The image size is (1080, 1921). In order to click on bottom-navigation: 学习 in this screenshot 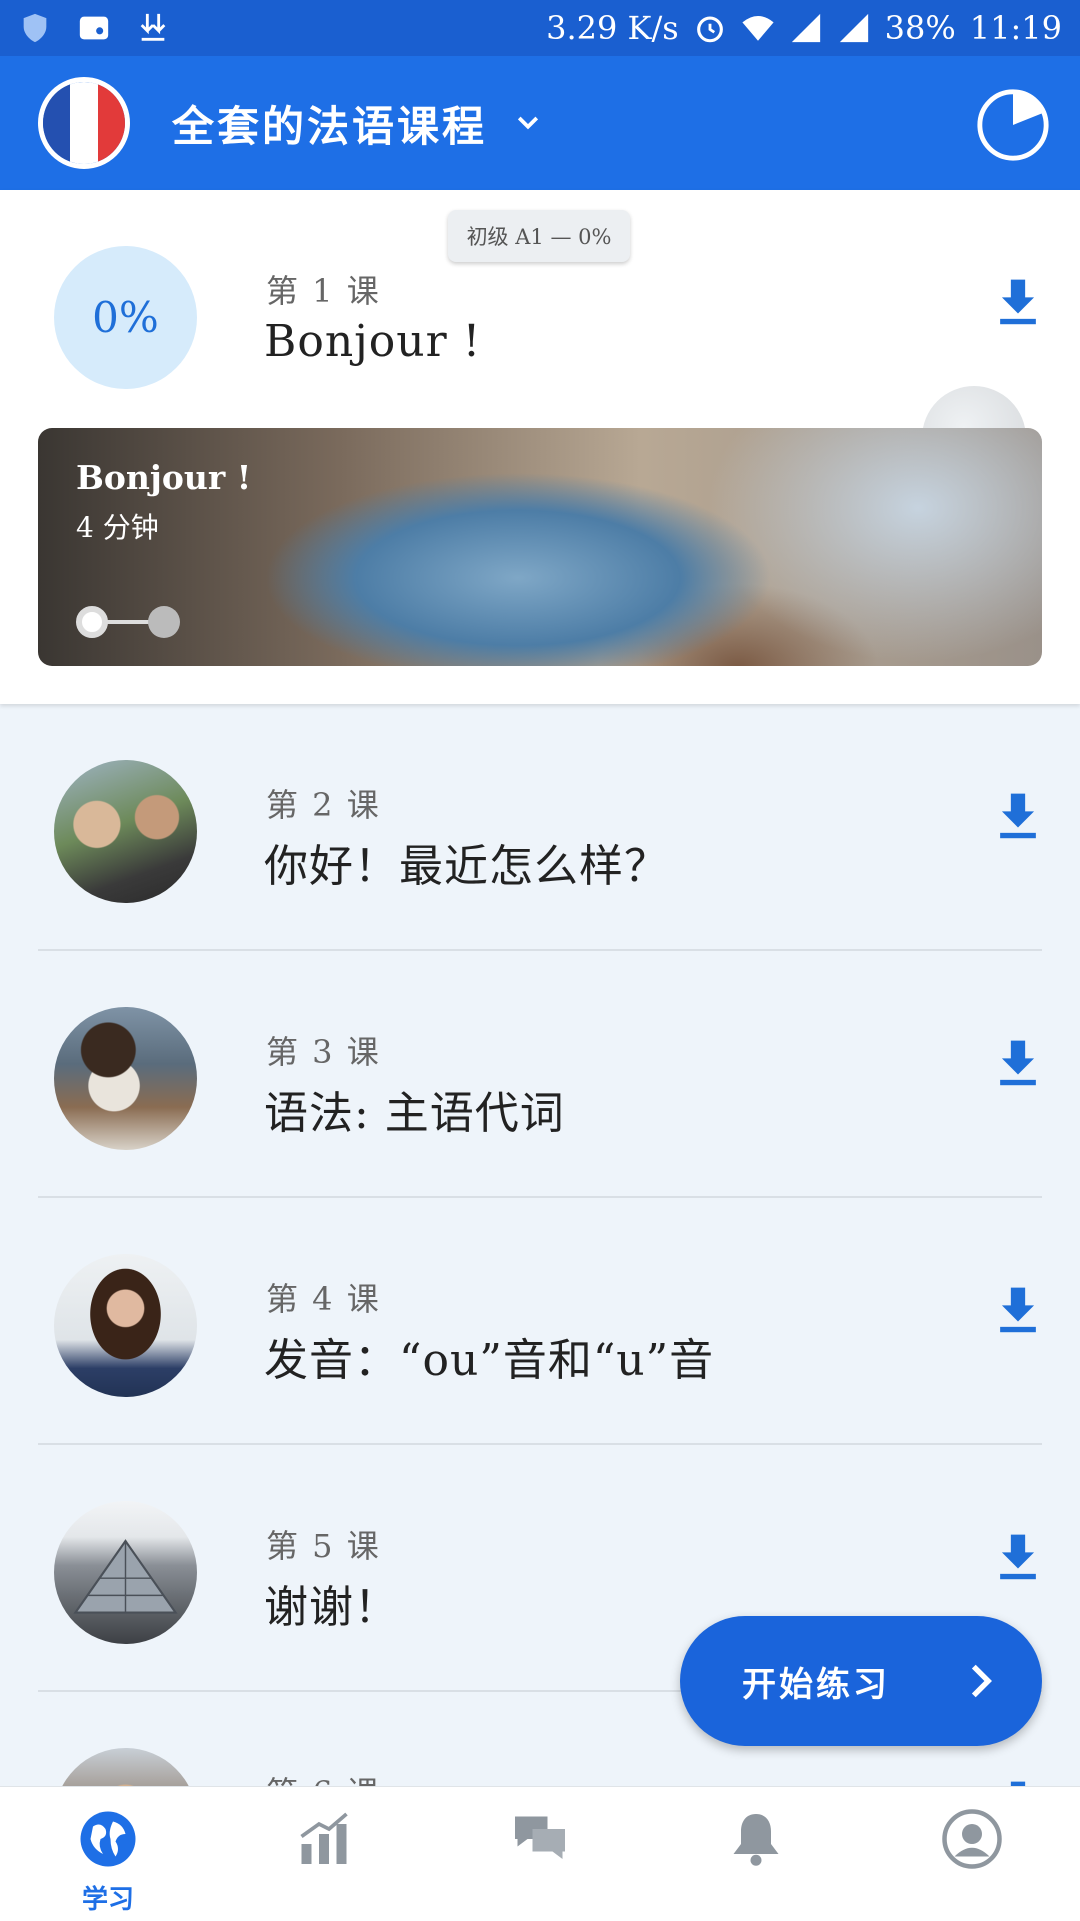, I will do `click(540, 1853)`.